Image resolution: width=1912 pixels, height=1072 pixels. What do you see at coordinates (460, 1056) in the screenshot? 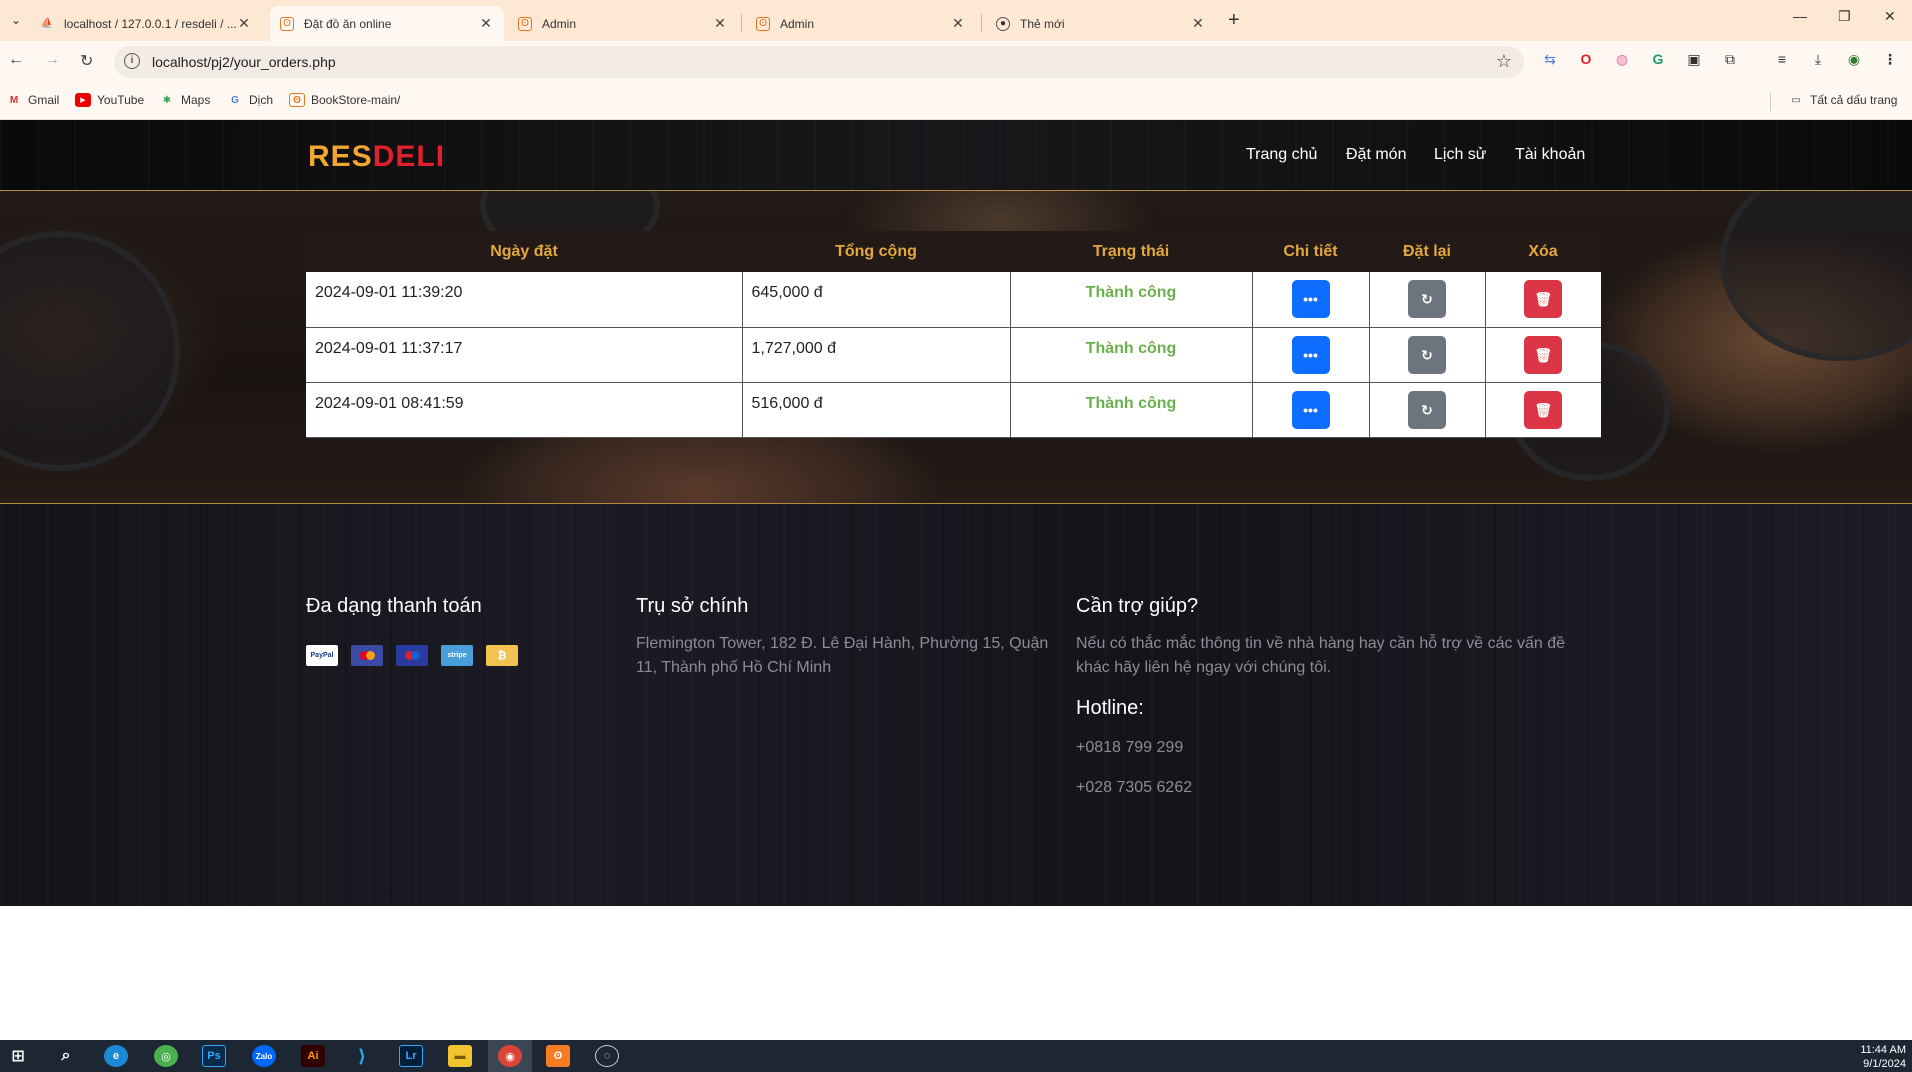
I see `file-explorer-icon: ▬` at bounding box center [460, 1056].